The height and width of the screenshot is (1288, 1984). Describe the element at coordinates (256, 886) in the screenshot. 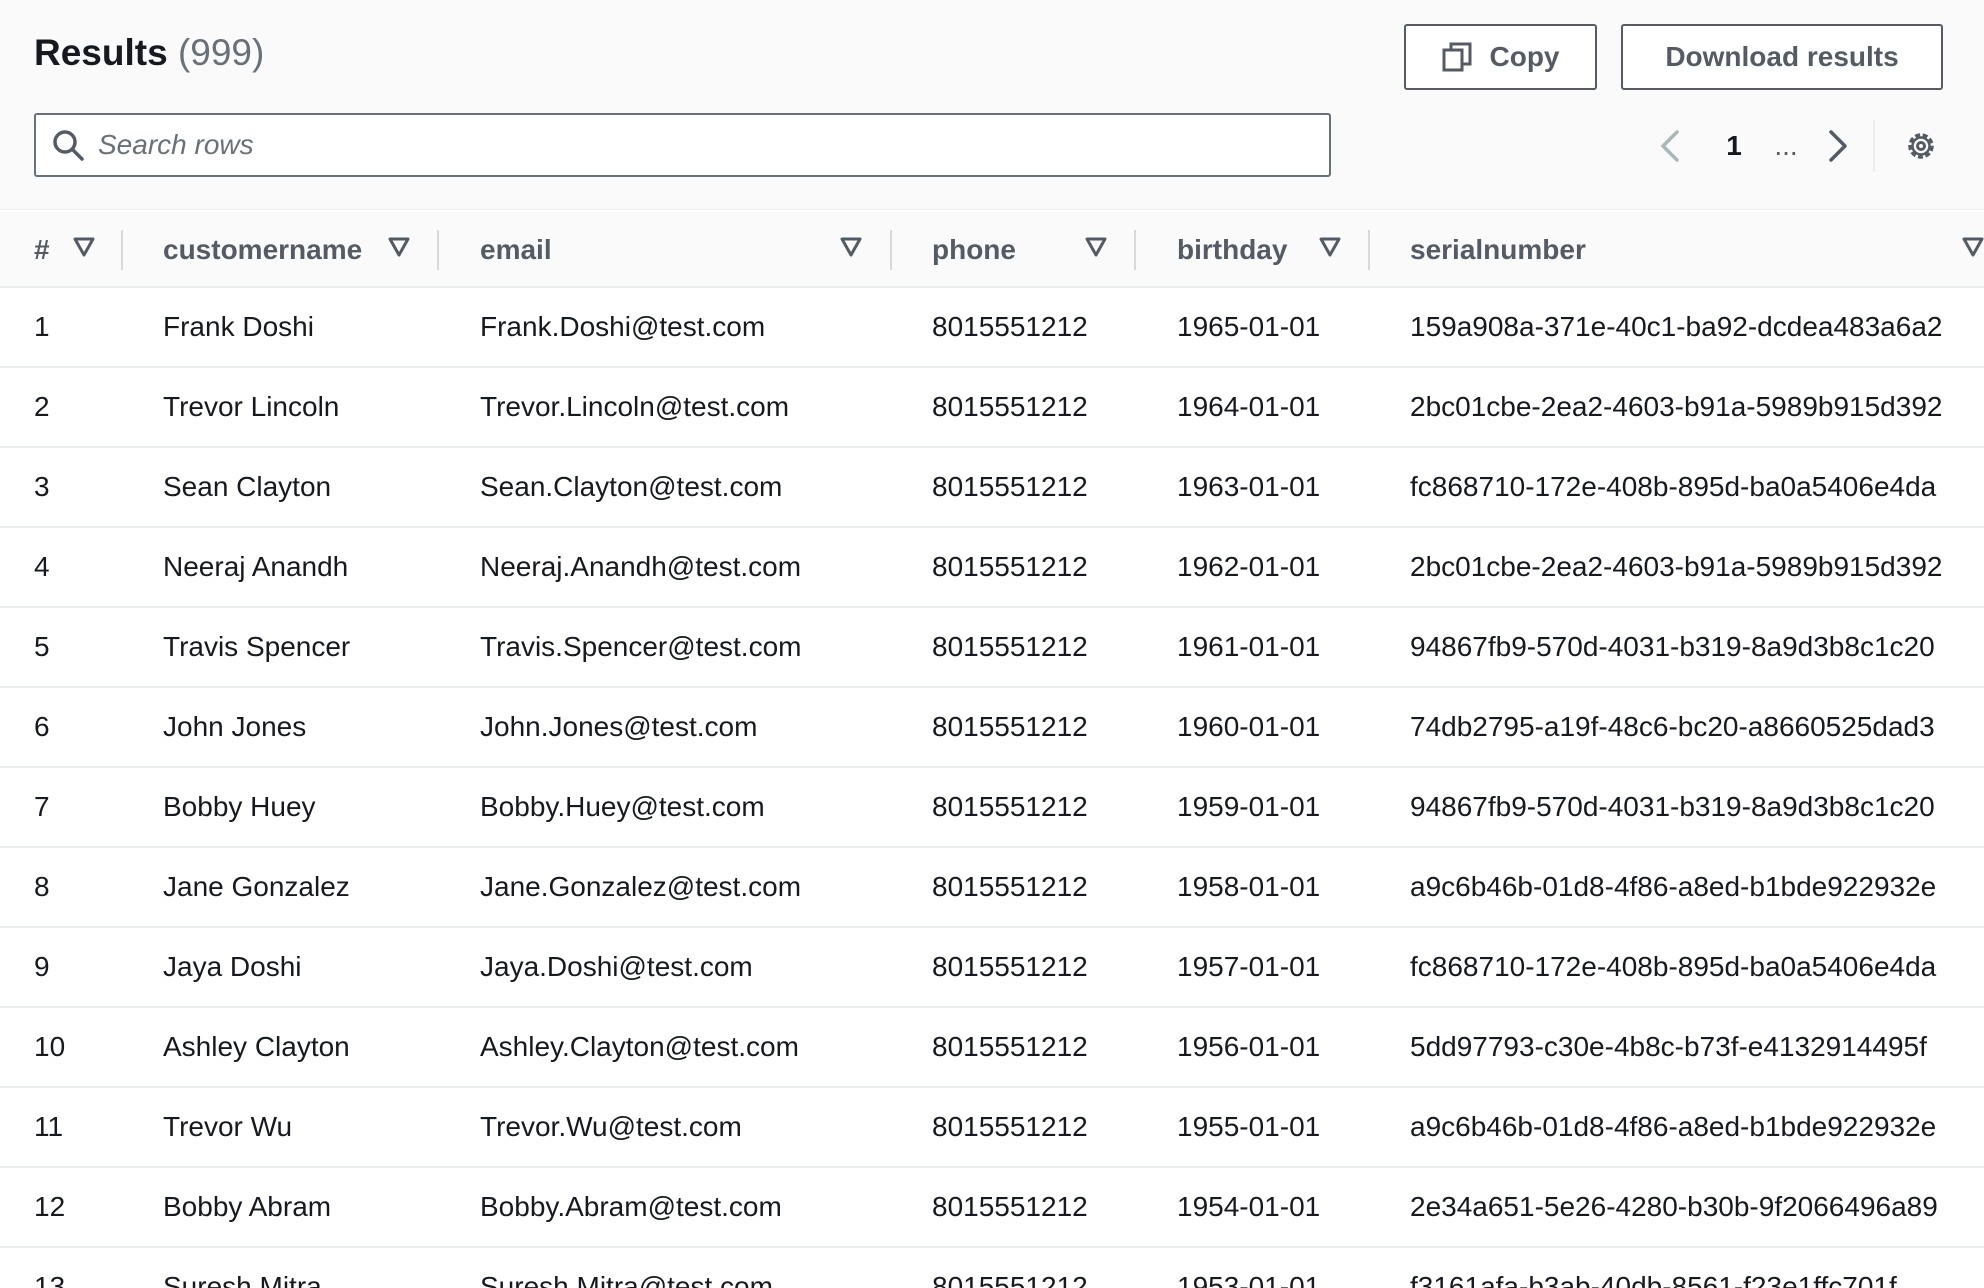

I see `cell-customername: Jane Gonzalez` at that location.